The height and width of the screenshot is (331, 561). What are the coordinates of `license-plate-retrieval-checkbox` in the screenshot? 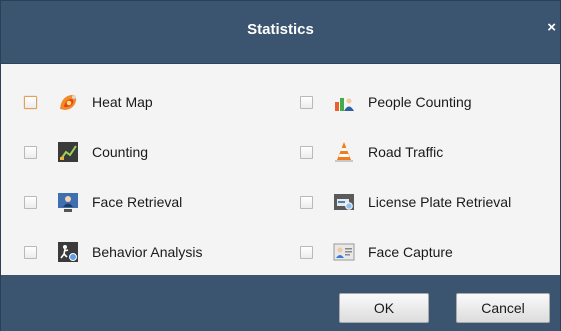 It's located at (306, 202).